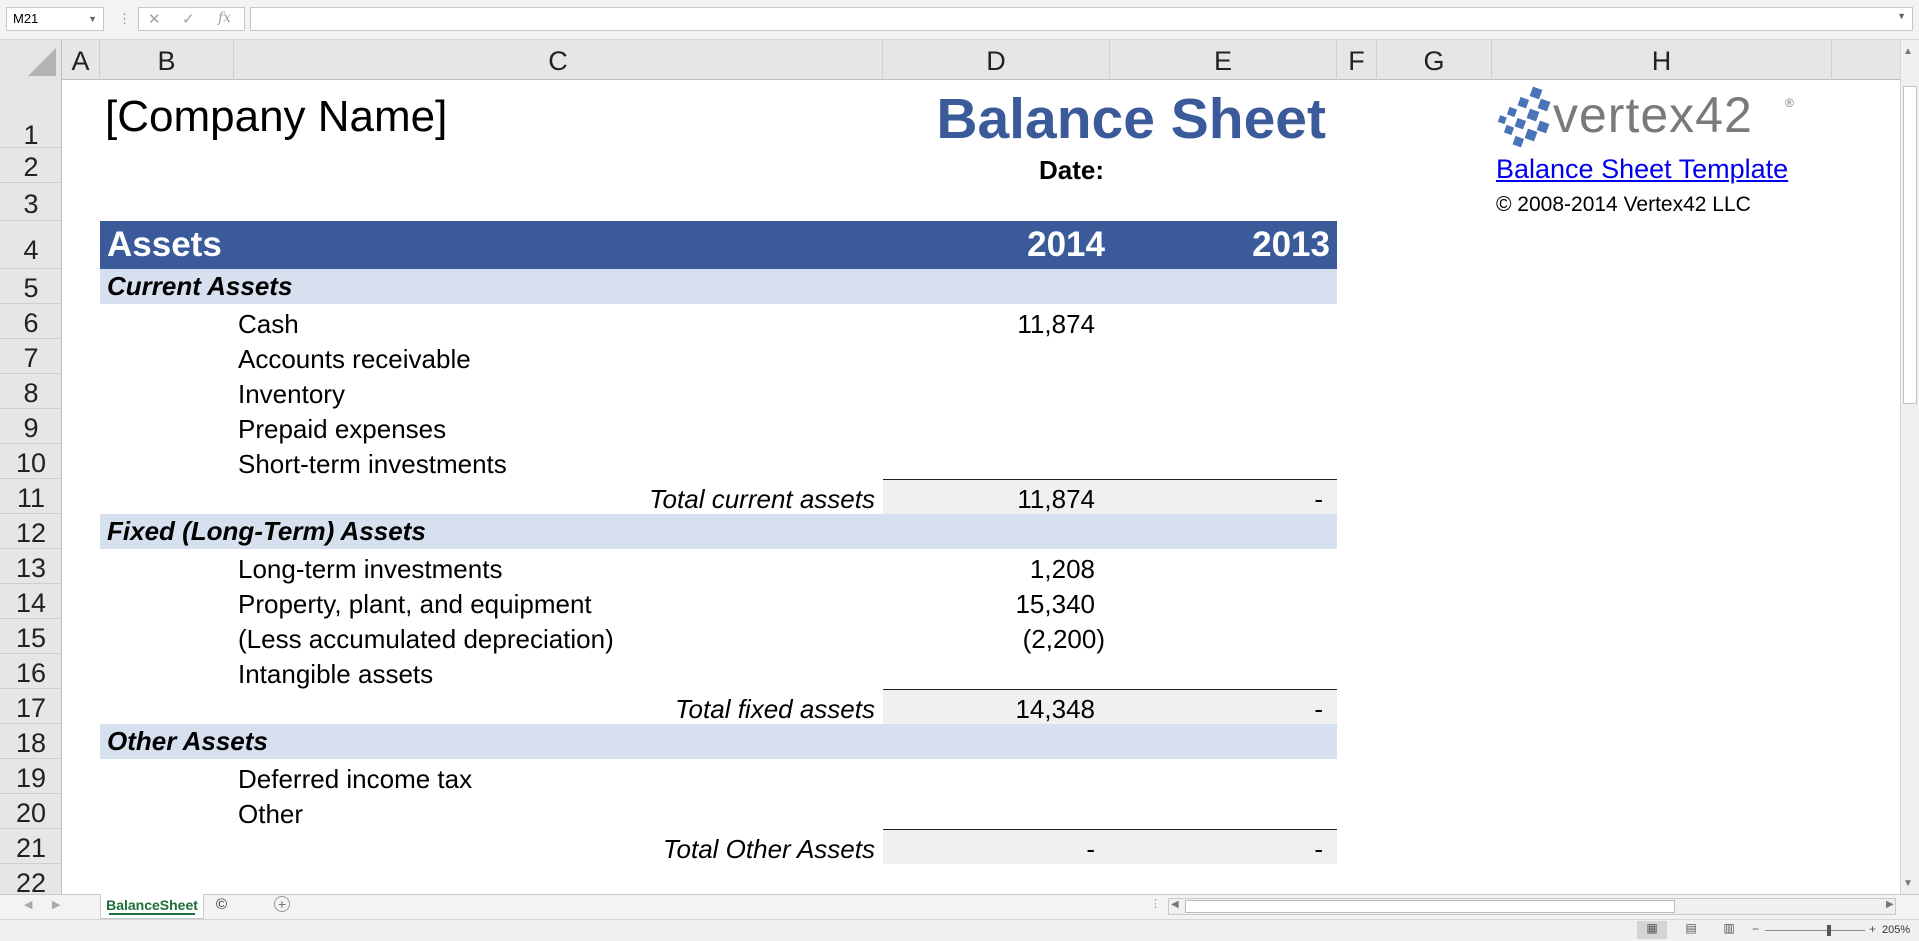 The width and height of the screenshot is (1919, 941). Describe the element at coordinates (1755, 929) in the screenshot. I see `zoom-out-icon: −` at that location.